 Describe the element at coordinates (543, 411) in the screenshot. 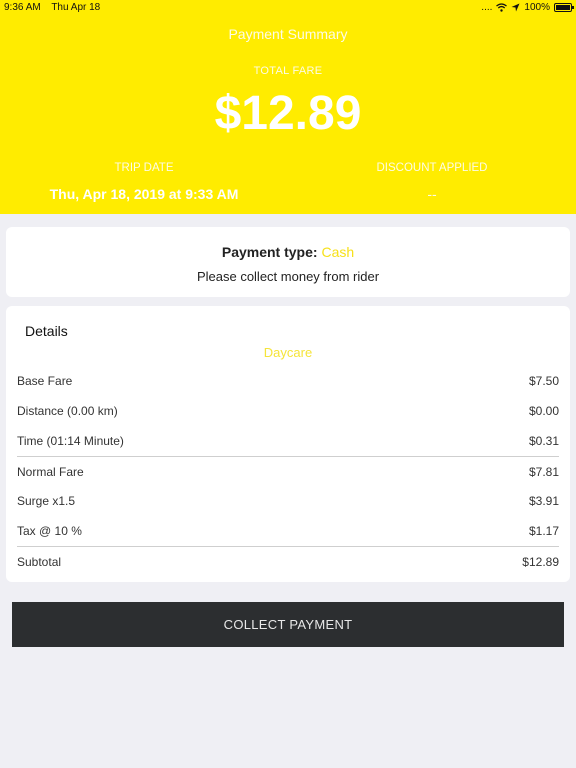

I see `fare-row-value: $0.00` at that location.